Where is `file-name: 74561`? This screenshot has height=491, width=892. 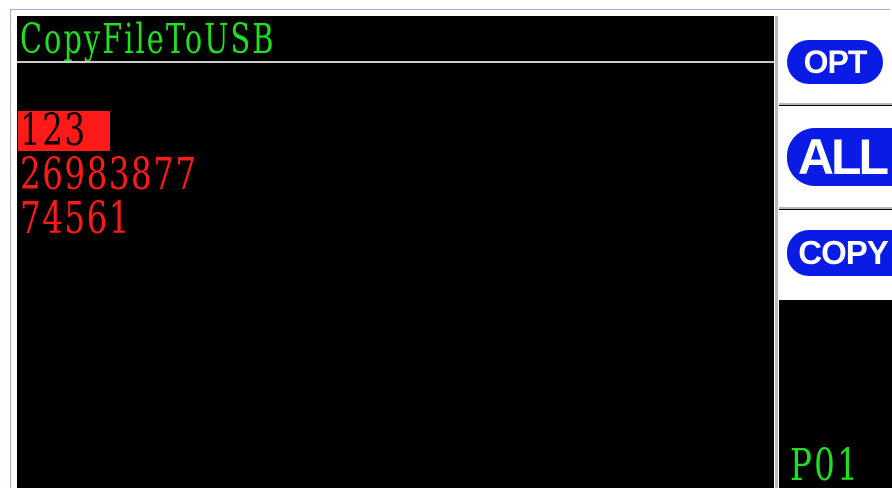 file-name: 74561 is located at coordinates (75, 218).